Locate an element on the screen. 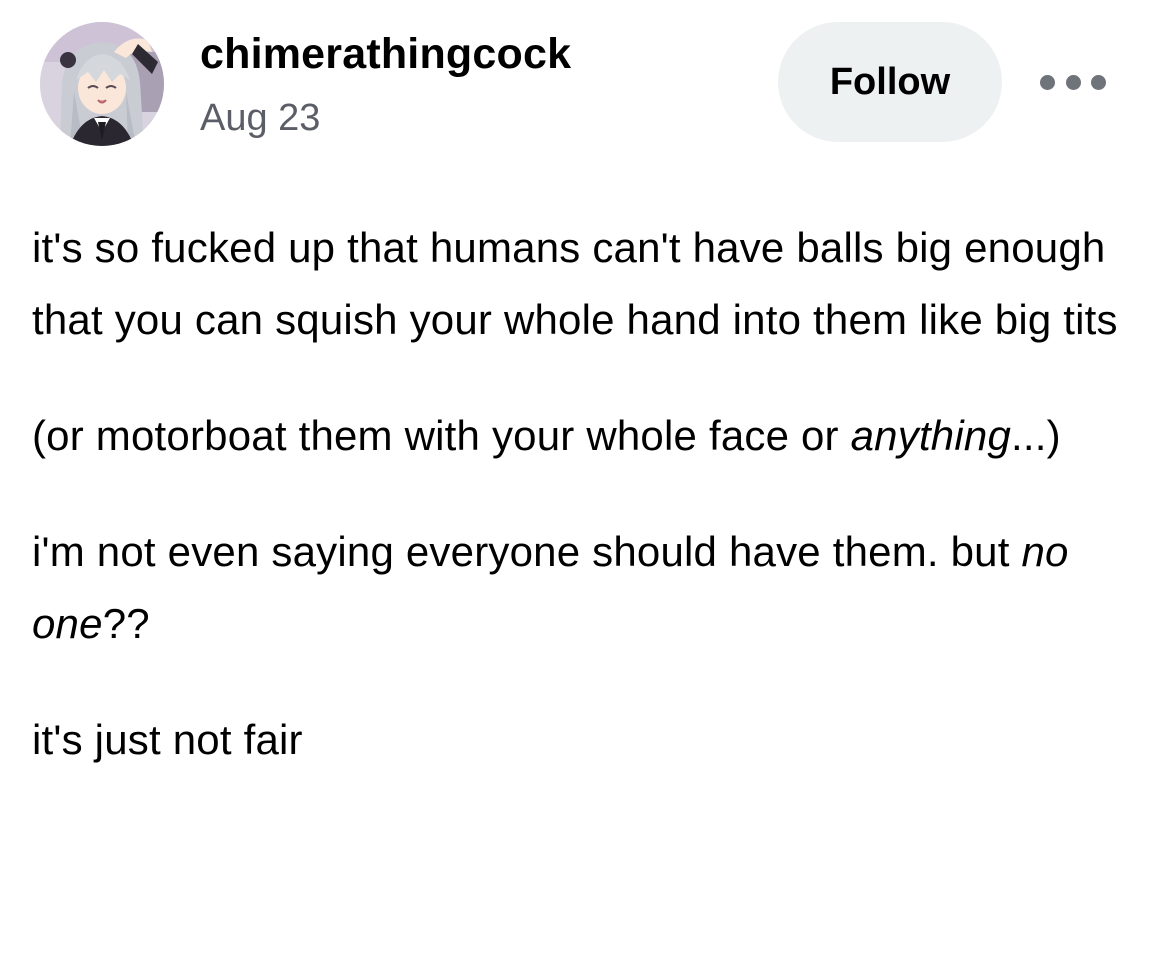 The image size is (1170, 966). paragraph-text: ?? is located at coordinates (126, 623).